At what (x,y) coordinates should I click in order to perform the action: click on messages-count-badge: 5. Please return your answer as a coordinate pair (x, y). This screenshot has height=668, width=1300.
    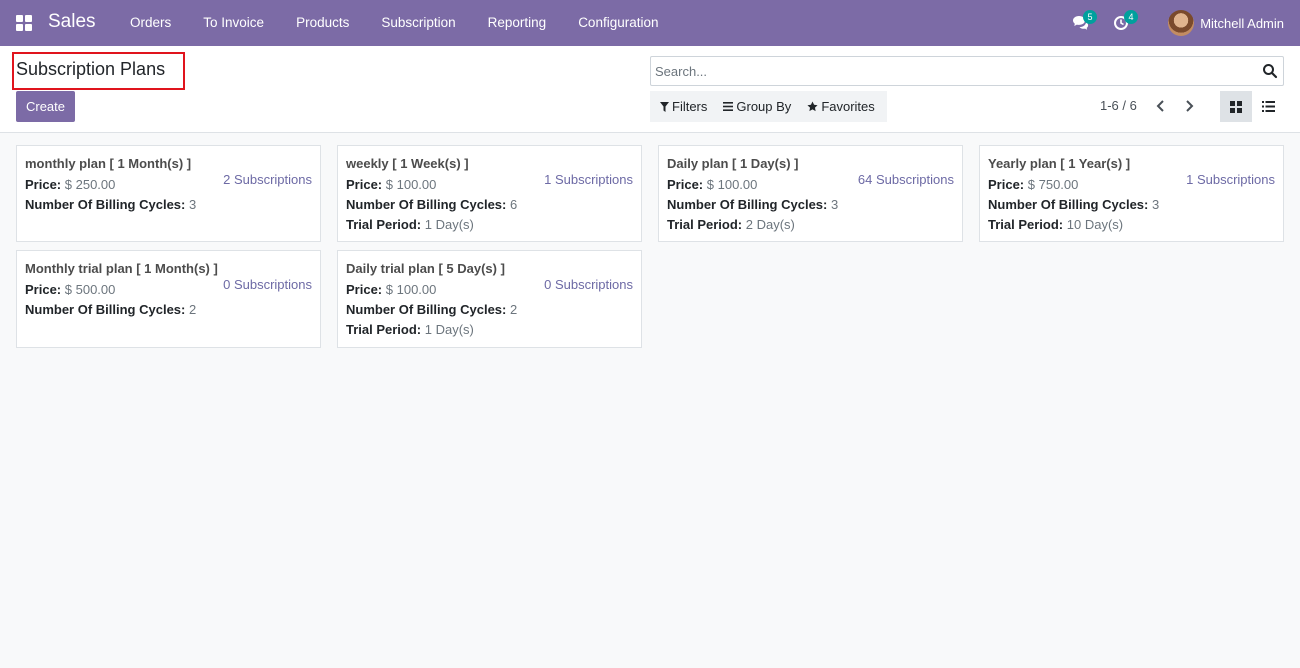
    Looking at the image, I should click on (1090, 17).